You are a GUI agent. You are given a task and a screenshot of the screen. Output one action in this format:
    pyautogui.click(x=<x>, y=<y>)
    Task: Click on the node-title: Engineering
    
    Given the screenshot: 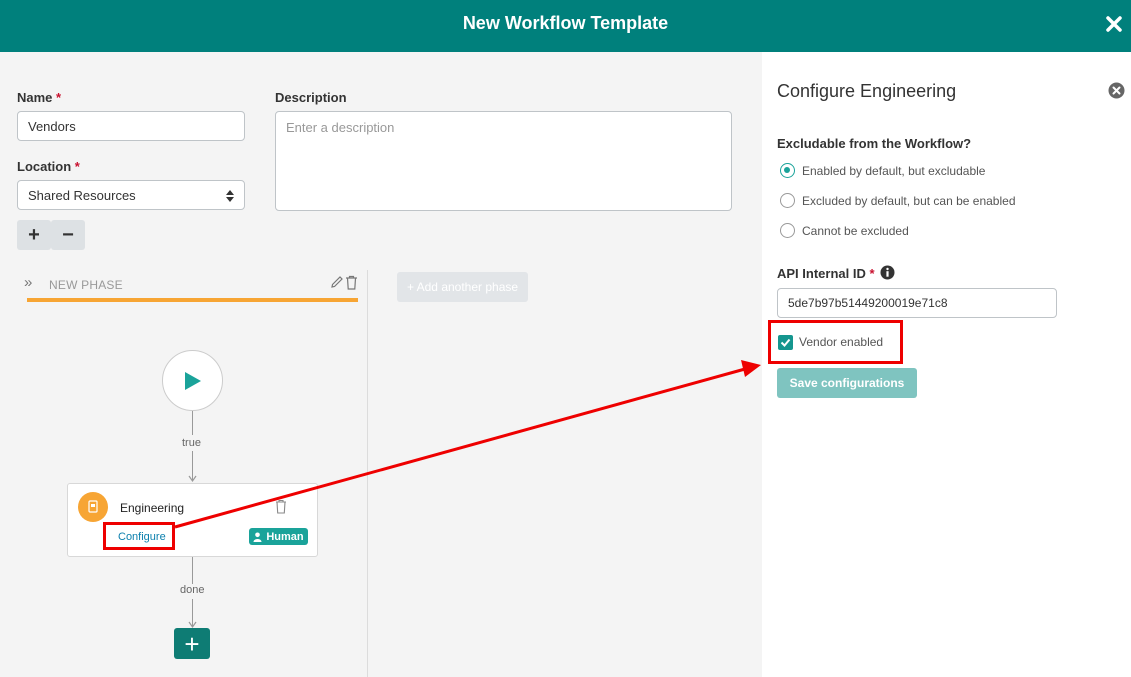 What is the action you would take?
    pyautogui.click(x=152, y=508)
    